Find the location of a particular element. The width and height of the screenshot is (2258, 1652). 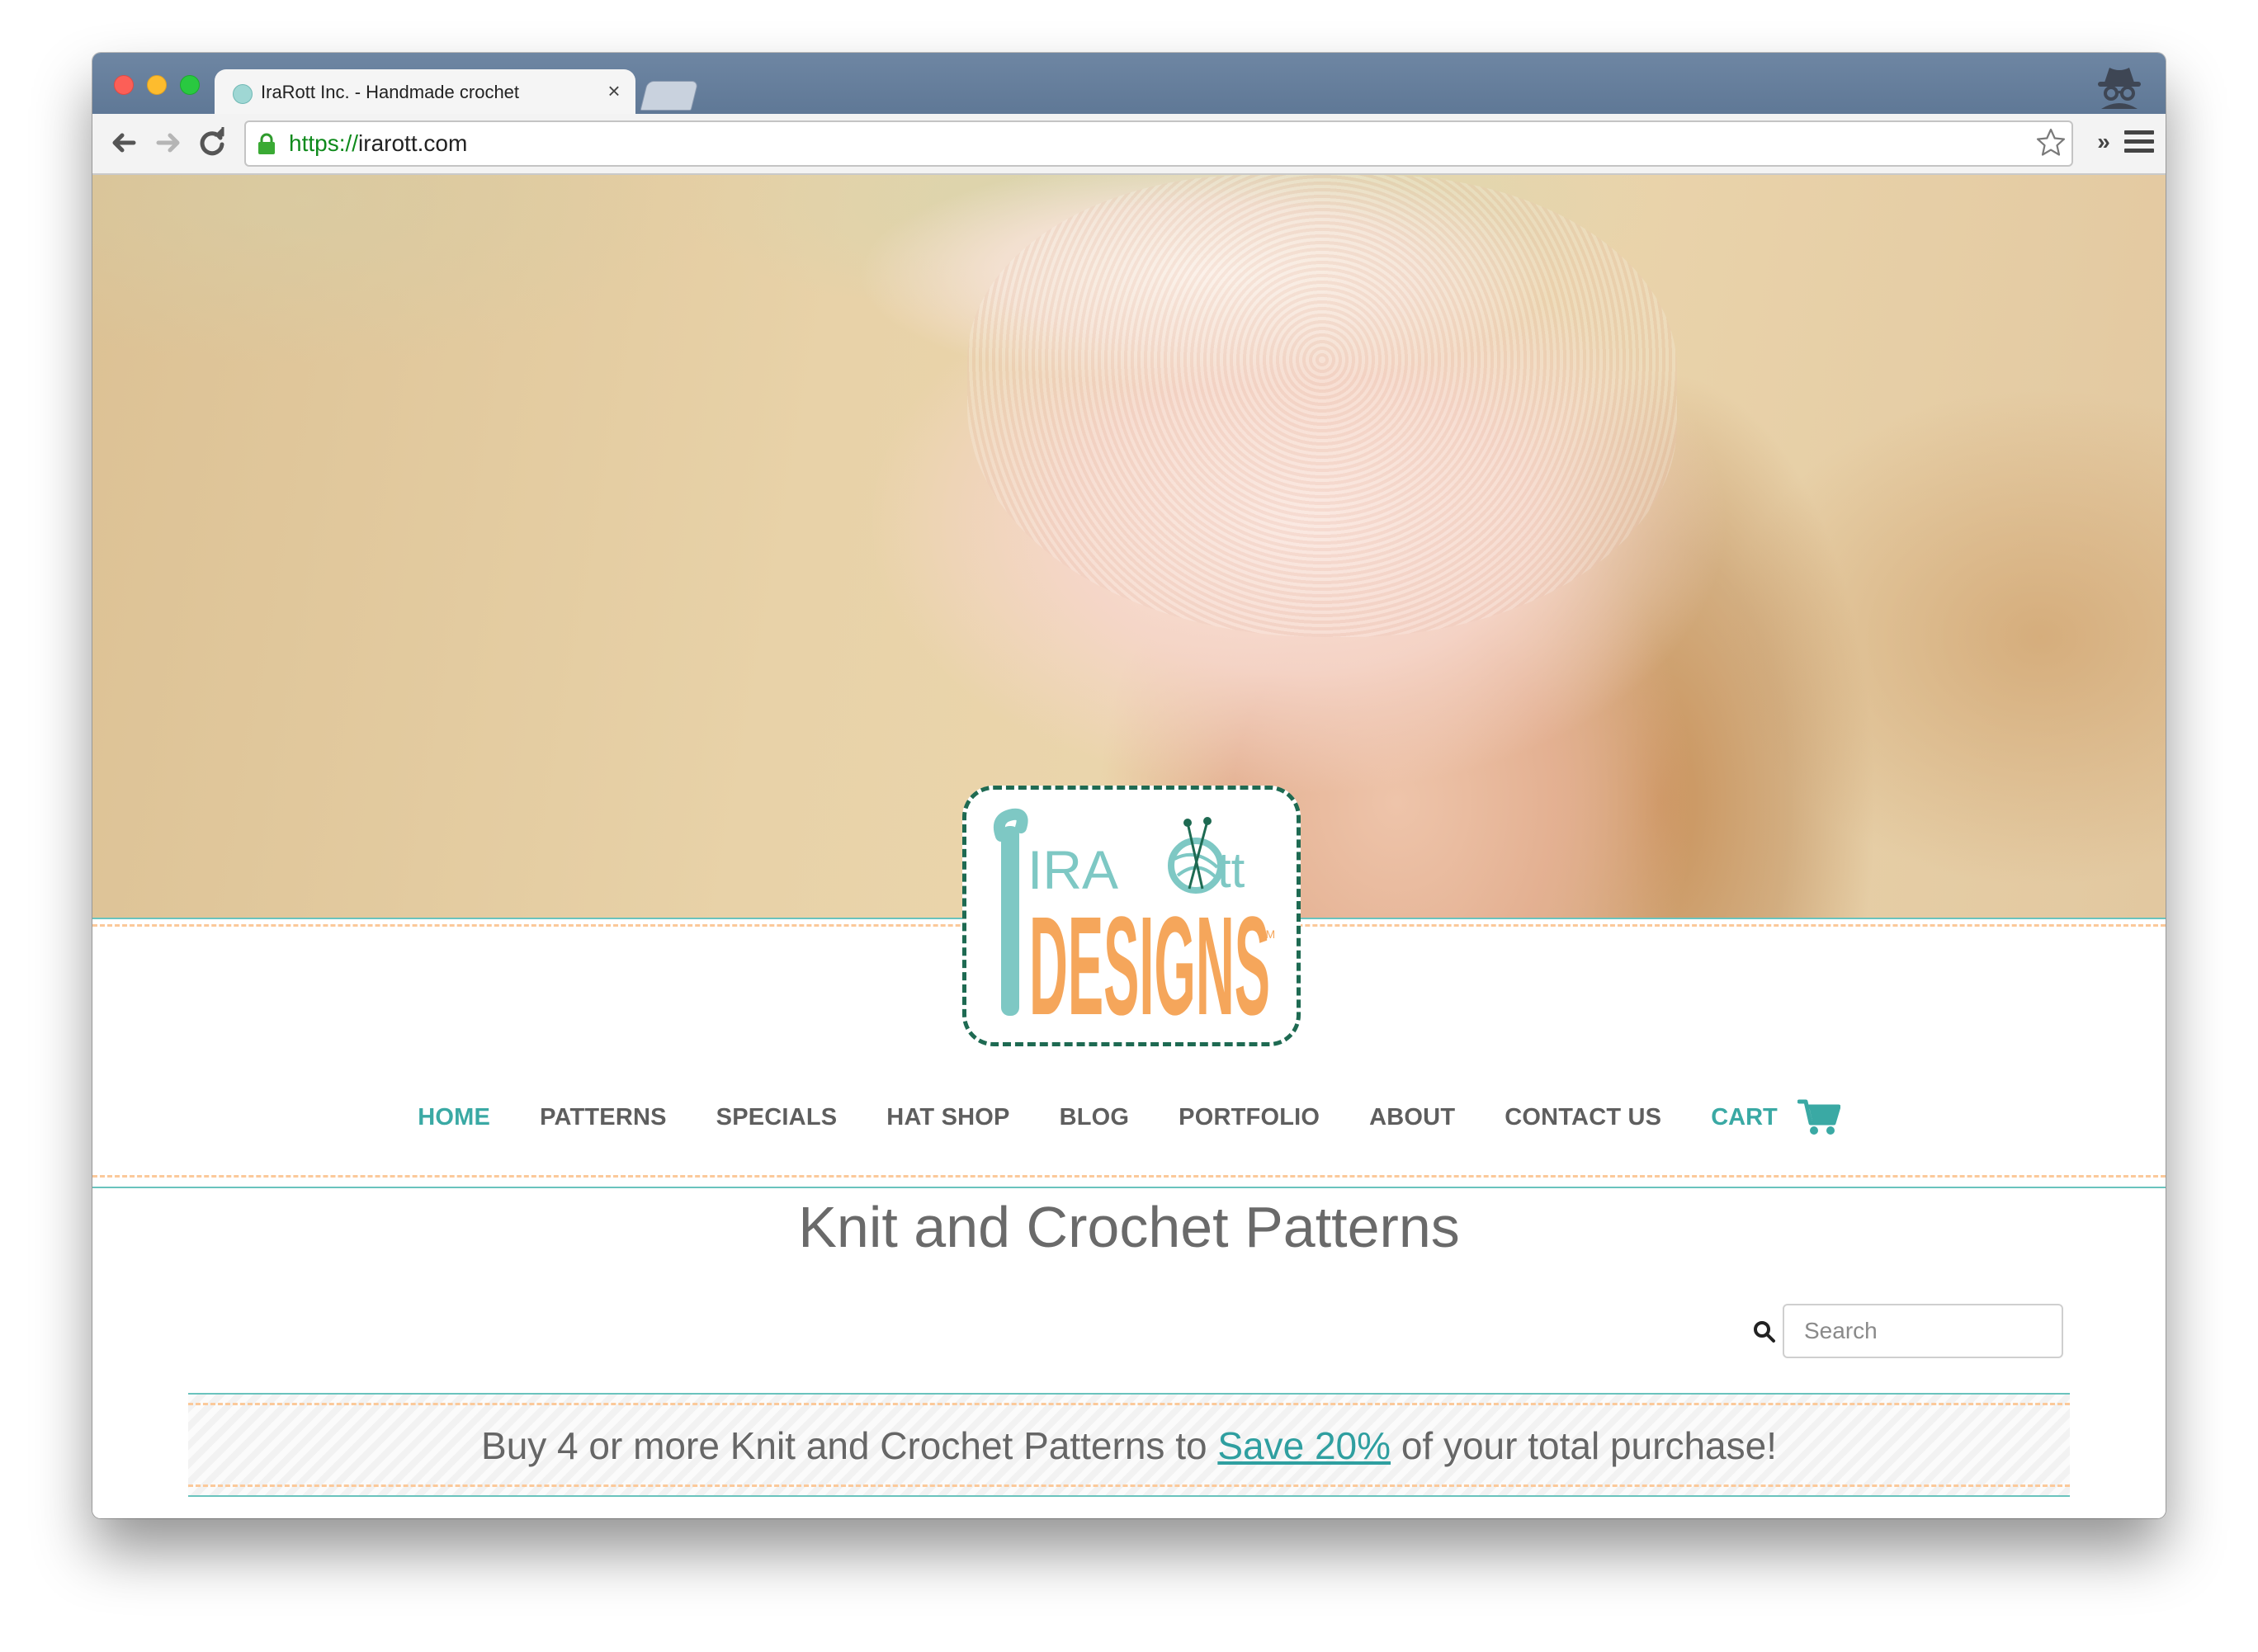

tab-active: IraRott Inc. - Handmade crochet × is located at coordinates (425, 92).